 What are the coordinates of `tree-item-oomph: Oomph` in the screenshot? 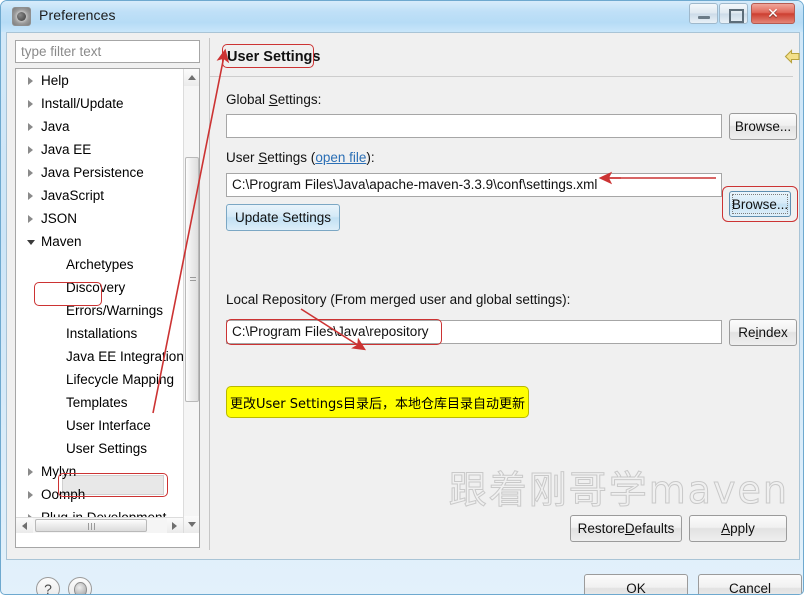 It's located at (100, 494).